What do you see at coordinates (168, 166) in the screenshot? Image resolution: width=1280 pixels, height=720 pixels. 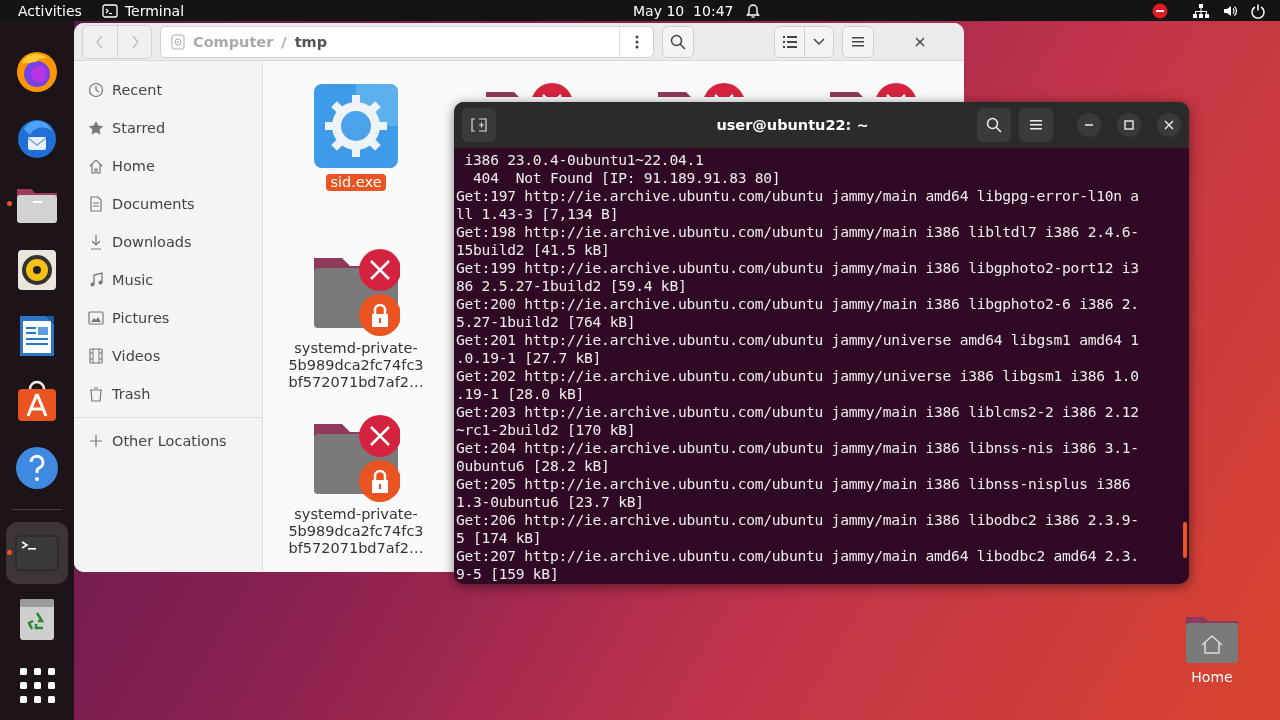 I see `sidebar-item: Home` at bounding box center [168, 166].